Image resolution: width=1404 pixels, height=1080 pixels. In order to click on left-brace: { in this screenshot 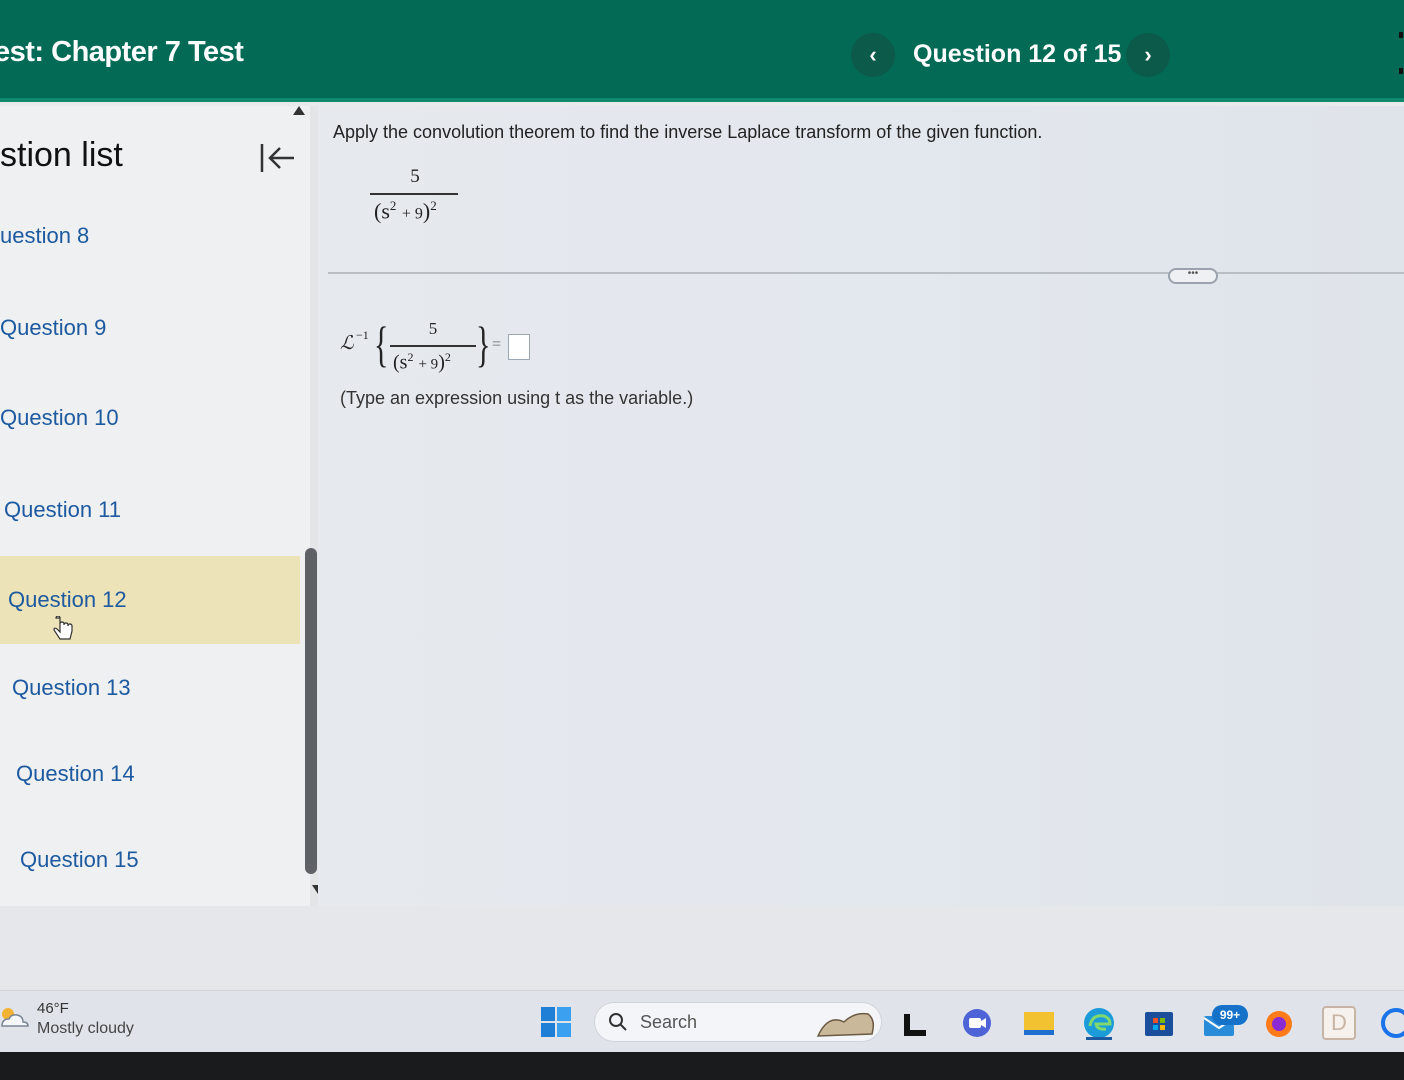, I will do `click(381, 344)`.